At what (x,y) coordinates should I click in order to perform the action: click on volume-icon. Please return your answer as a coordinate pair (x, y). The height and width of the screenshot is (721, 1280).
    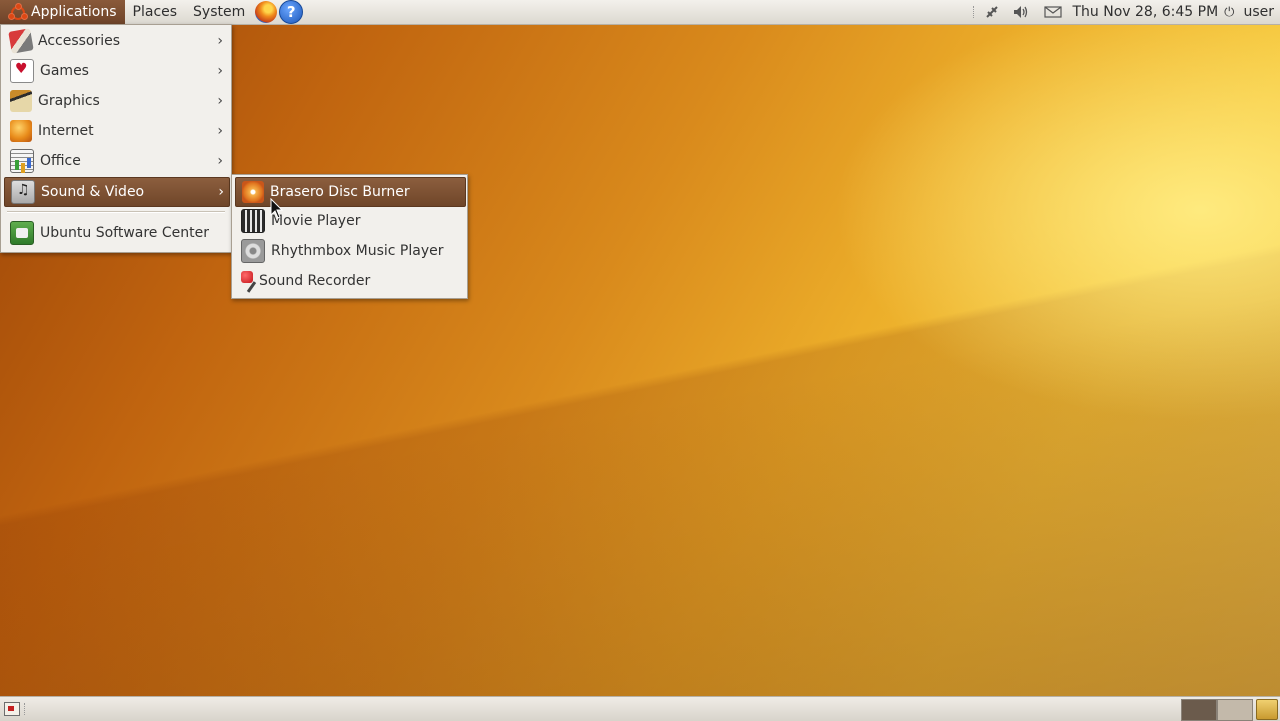
    Looking at the image, I should click on (1020, 12).